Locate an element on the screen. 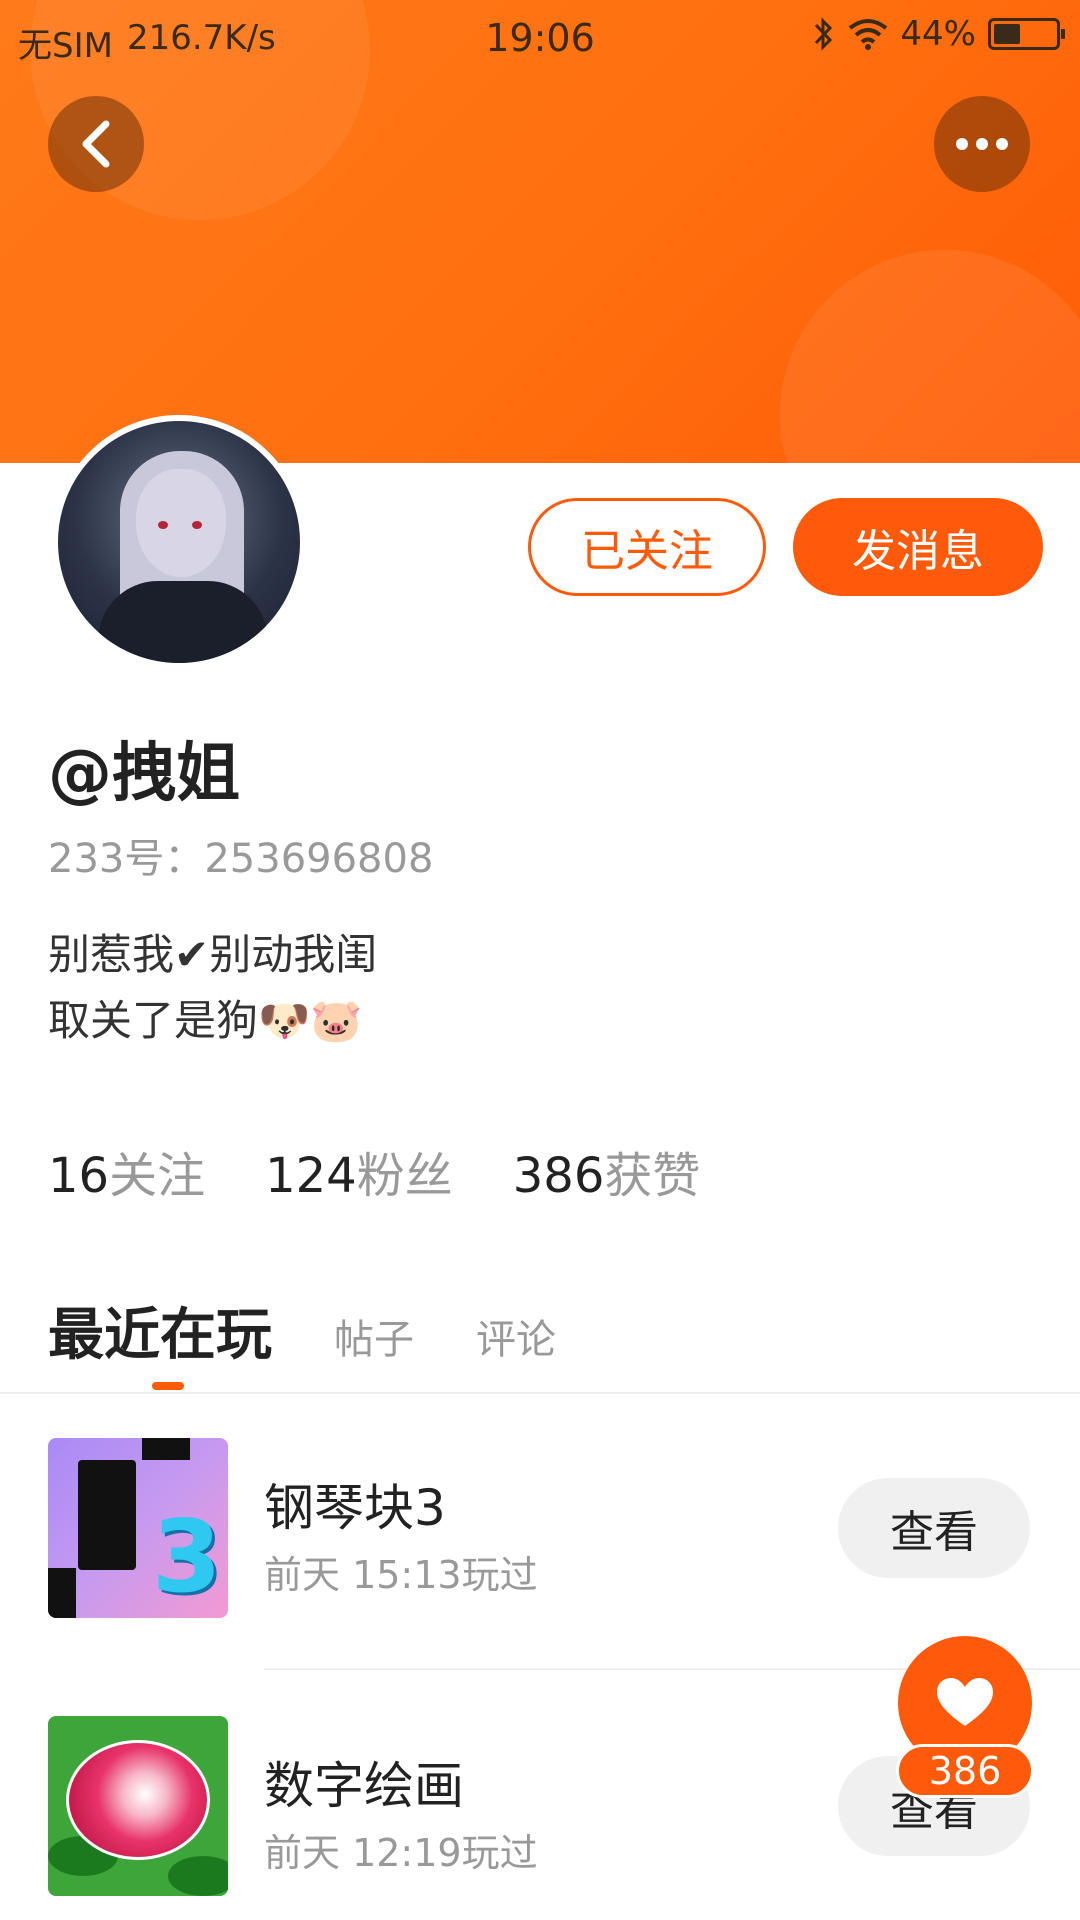  last-played: 前天 12:19玩过 is located at coordinates (401, 1853).